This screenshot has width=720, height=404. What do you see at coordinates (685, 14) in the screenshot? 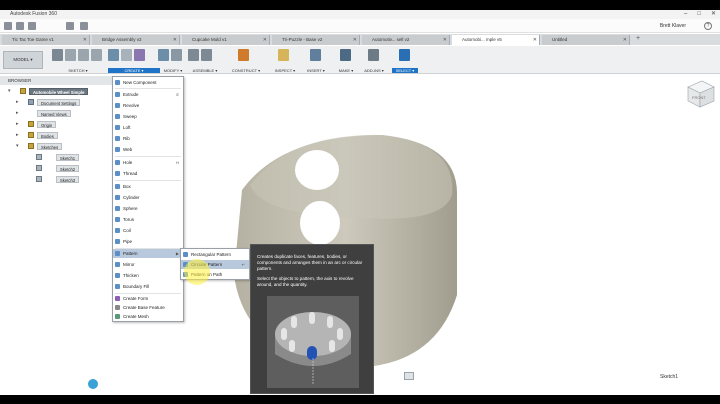
I see `minimize-button: –` at bounding box center [685, 14].